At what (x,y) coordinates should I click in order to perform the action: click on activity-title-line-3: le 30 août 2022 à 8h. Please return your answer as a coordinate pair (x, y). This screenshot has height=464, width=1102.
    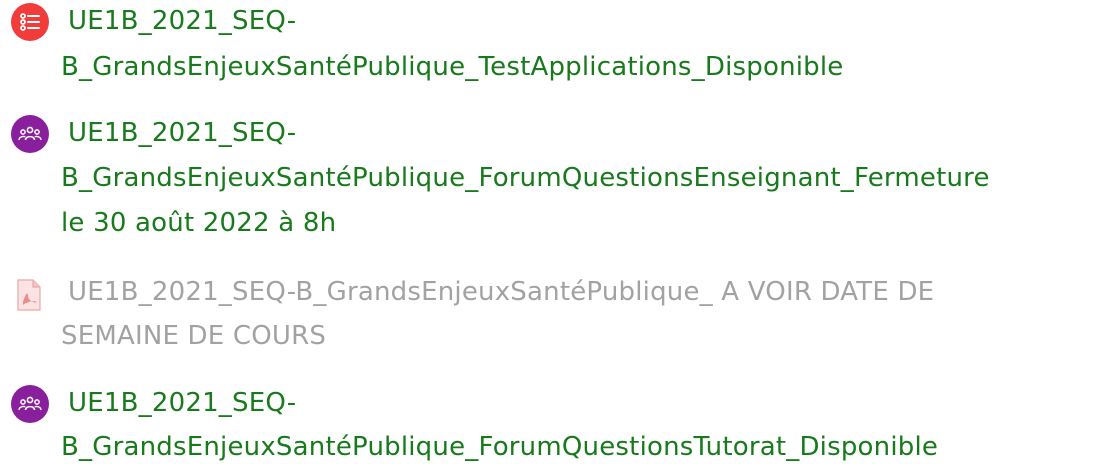
    Looking at the image, I should click on (199, 223).